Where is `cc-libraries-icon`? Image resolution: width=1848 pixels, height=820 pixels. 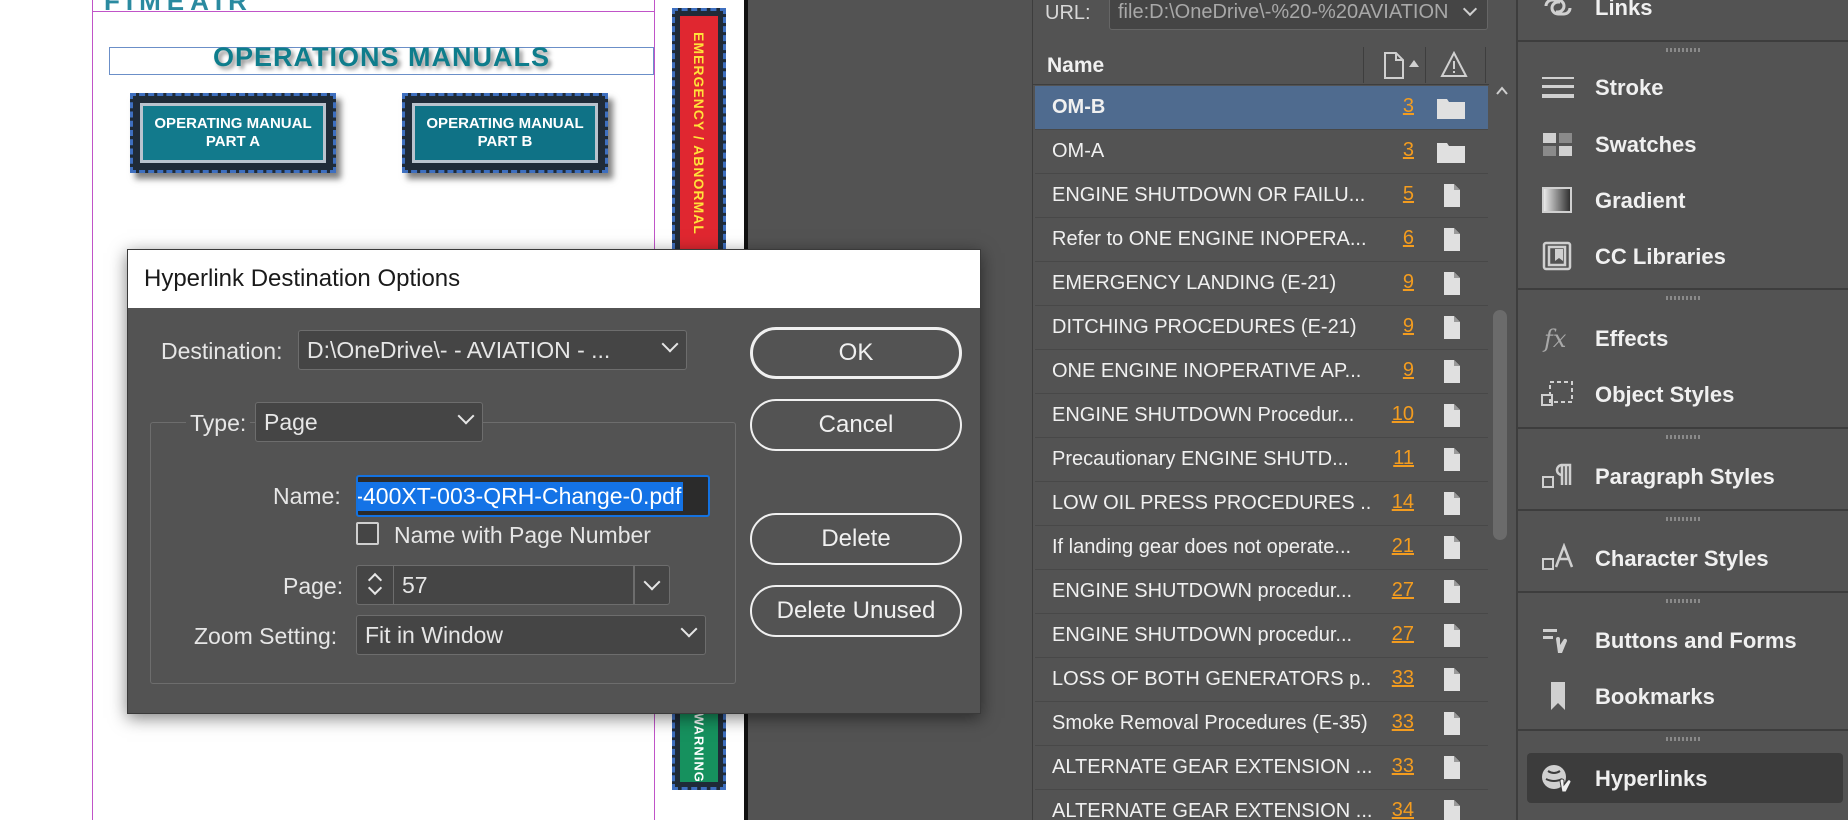
cc-libraries-icon is located at coordinates (1557, 256).